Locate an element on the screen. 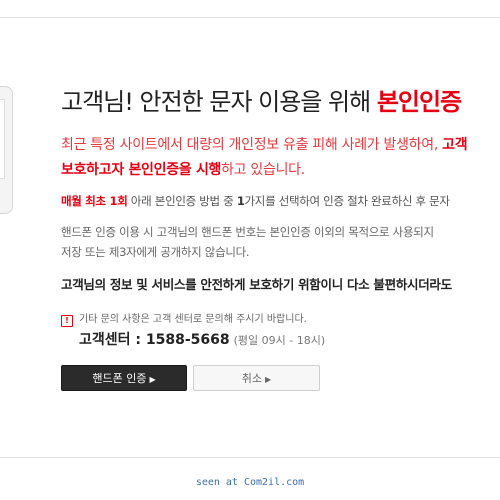  contact-note: ! 기타 문의 사항은 고객 센터로 문의해 주시기 바랍니다. is located at coordinates (184, 318).